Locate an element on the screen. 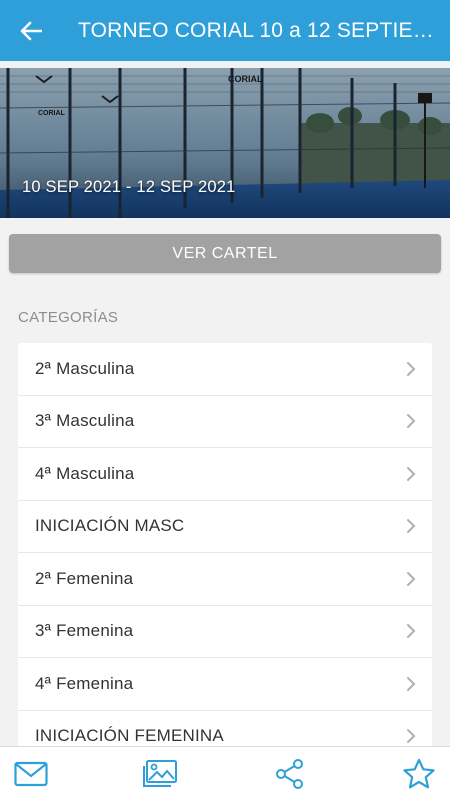 This screenshot has width=450, height=800. category-label: 3ª Femenina is located at coordinates (84, 631).